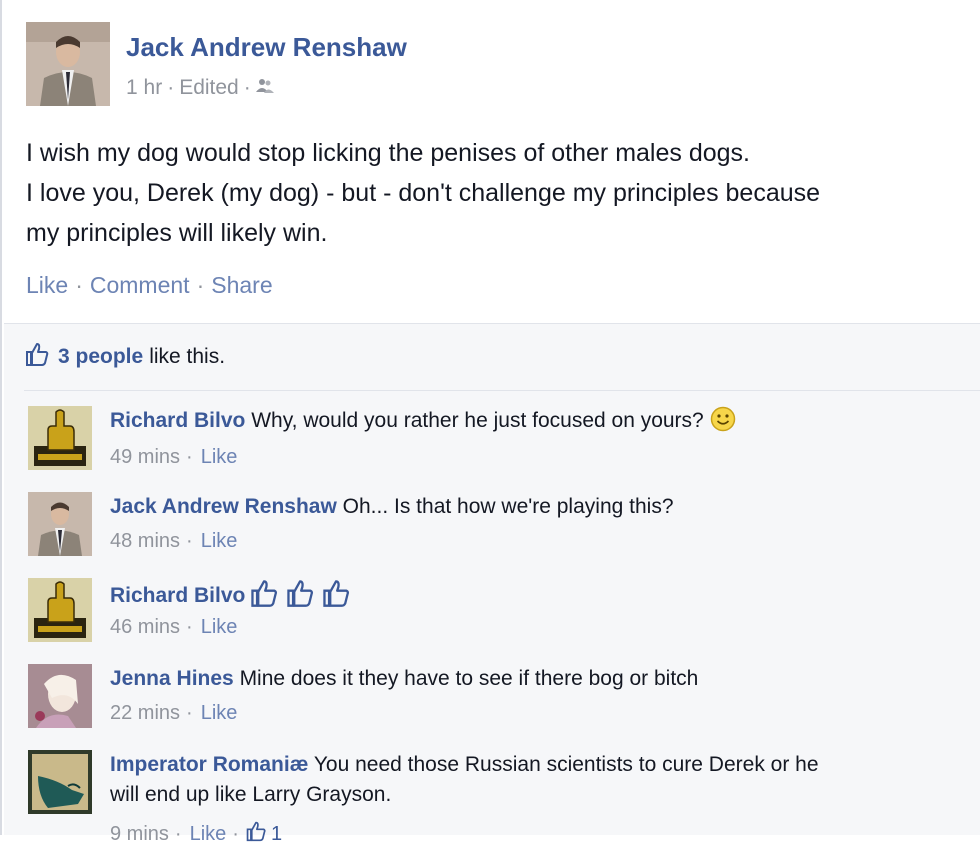 This screenshot has height=848, width=980. Describe the element at coordinates (68, 64) in the screenshot. I see `author-avatar` at that location.